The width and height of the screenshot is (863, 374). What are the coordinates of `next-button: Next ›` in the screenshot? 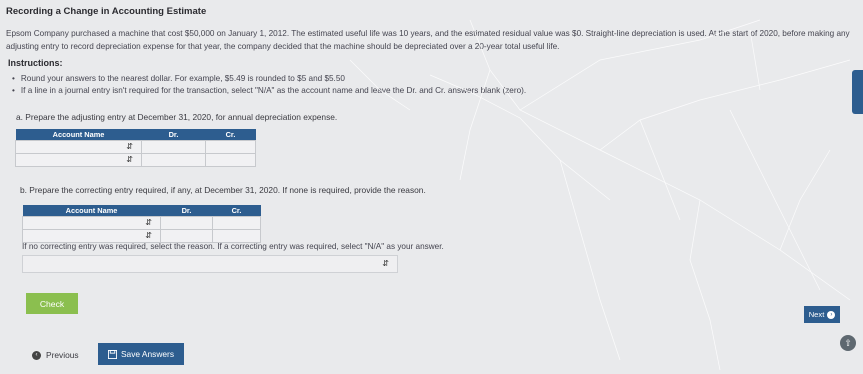 It's located at (822, 314).